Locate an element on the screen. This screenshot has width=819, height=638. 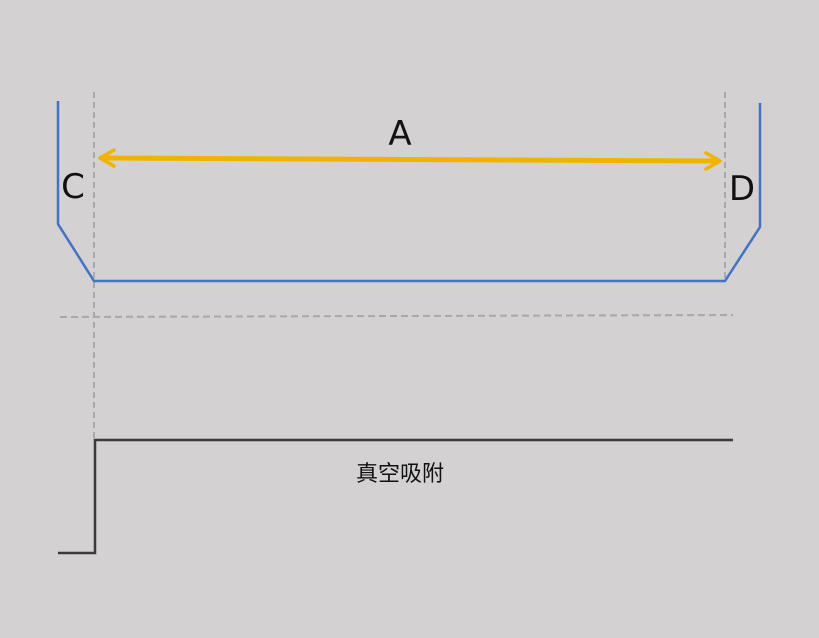
vacuum-adsorption-label: 真空吸附 is located at coordinates (400, 474).